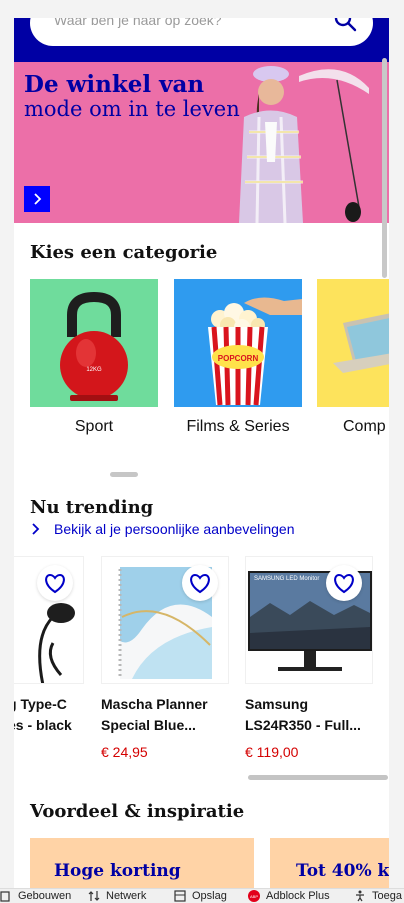 The image size is (404, 903). Describe the element at coordinates (272, 752) in the screenshot. I see `product-price-monitor: € 119,00` at that location.